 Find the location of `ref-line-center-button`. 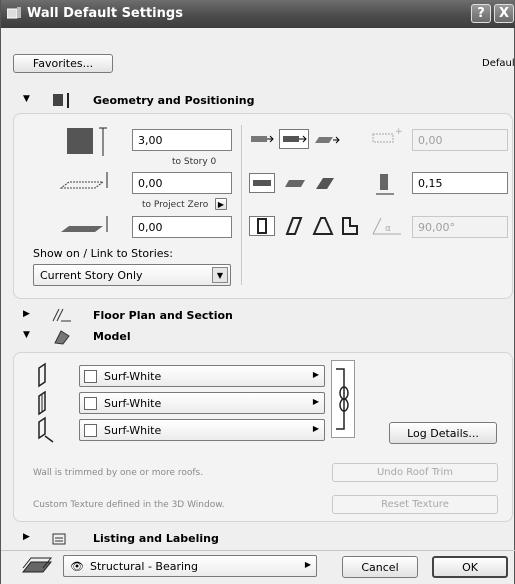

ref-line-center-button is located at coordinates (294, 139).